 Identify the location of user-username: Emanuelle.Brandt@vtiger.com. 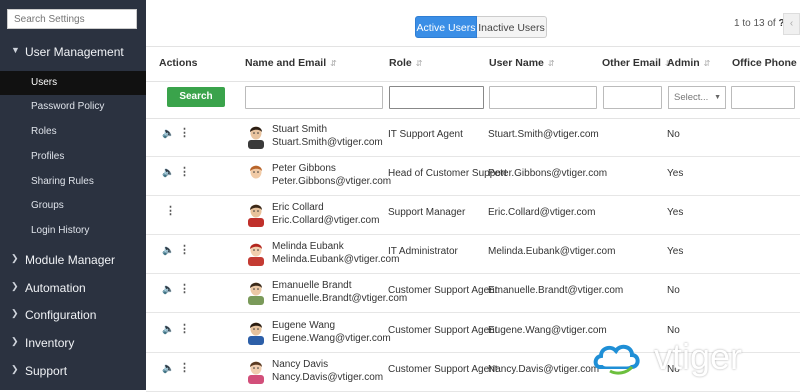
(556, 290).